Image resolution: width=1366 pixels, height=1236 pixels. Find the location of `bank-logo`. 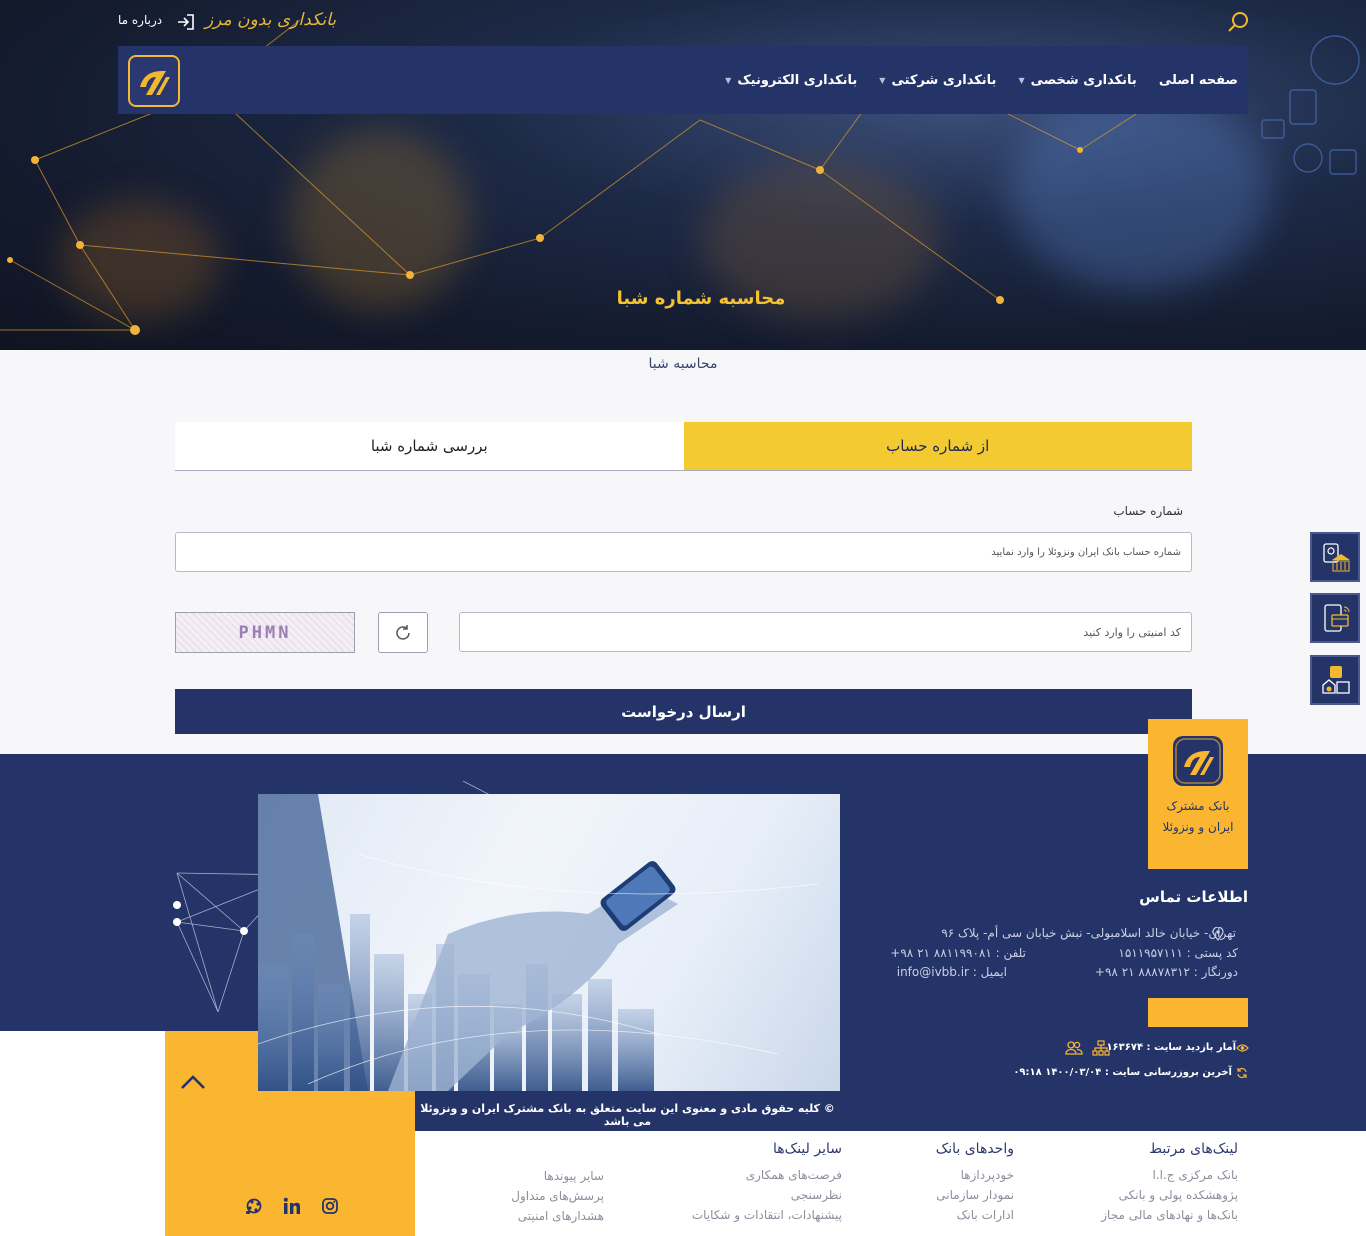

bank-logo is located at coordinates (154, 81).